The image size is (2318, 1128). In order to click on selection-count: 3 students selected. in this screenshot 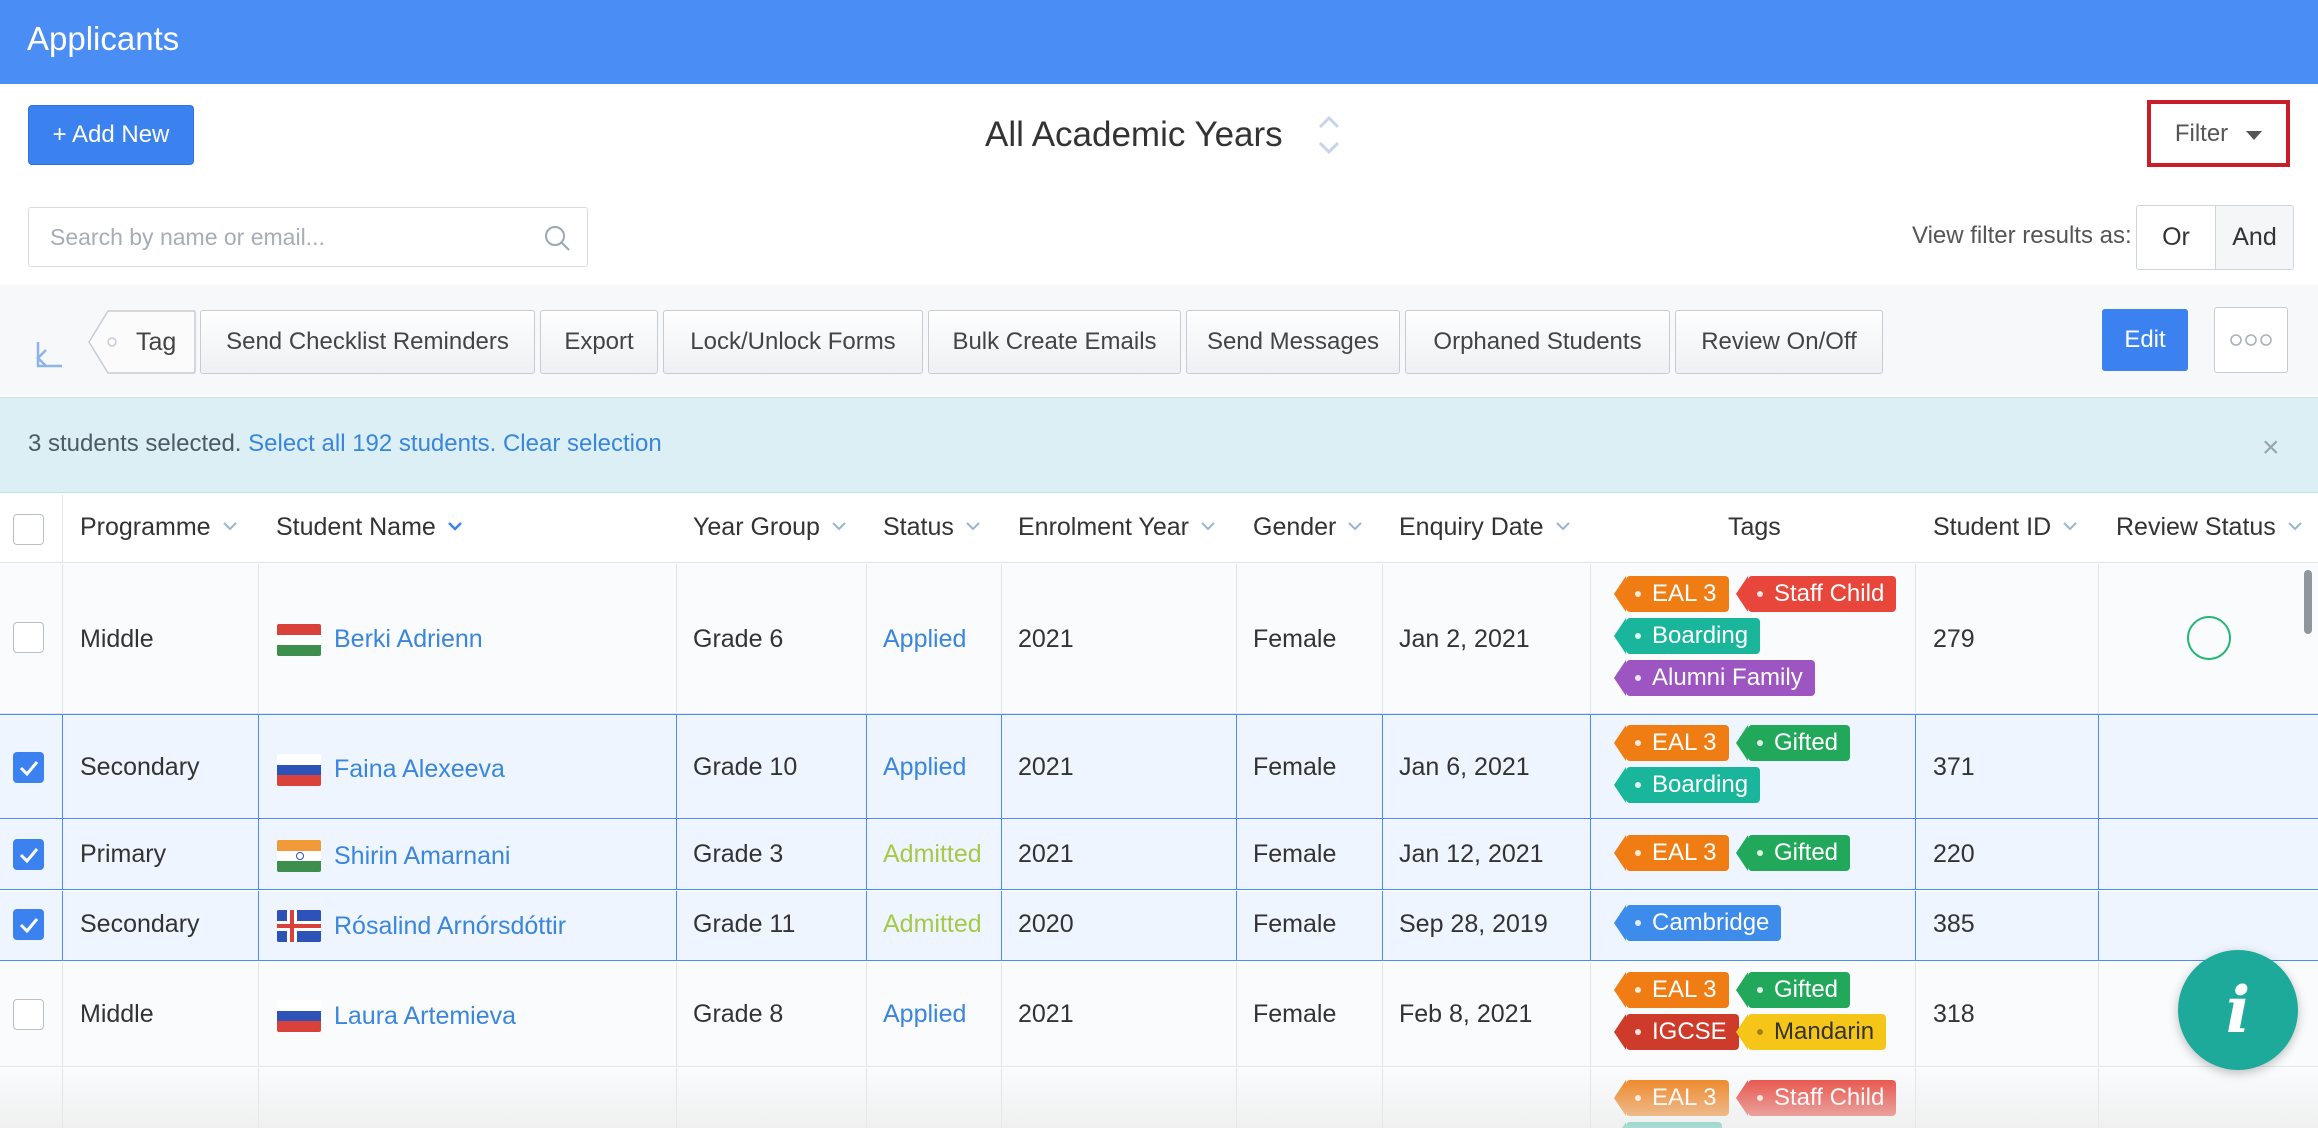, I will do `click(135, 443)`.